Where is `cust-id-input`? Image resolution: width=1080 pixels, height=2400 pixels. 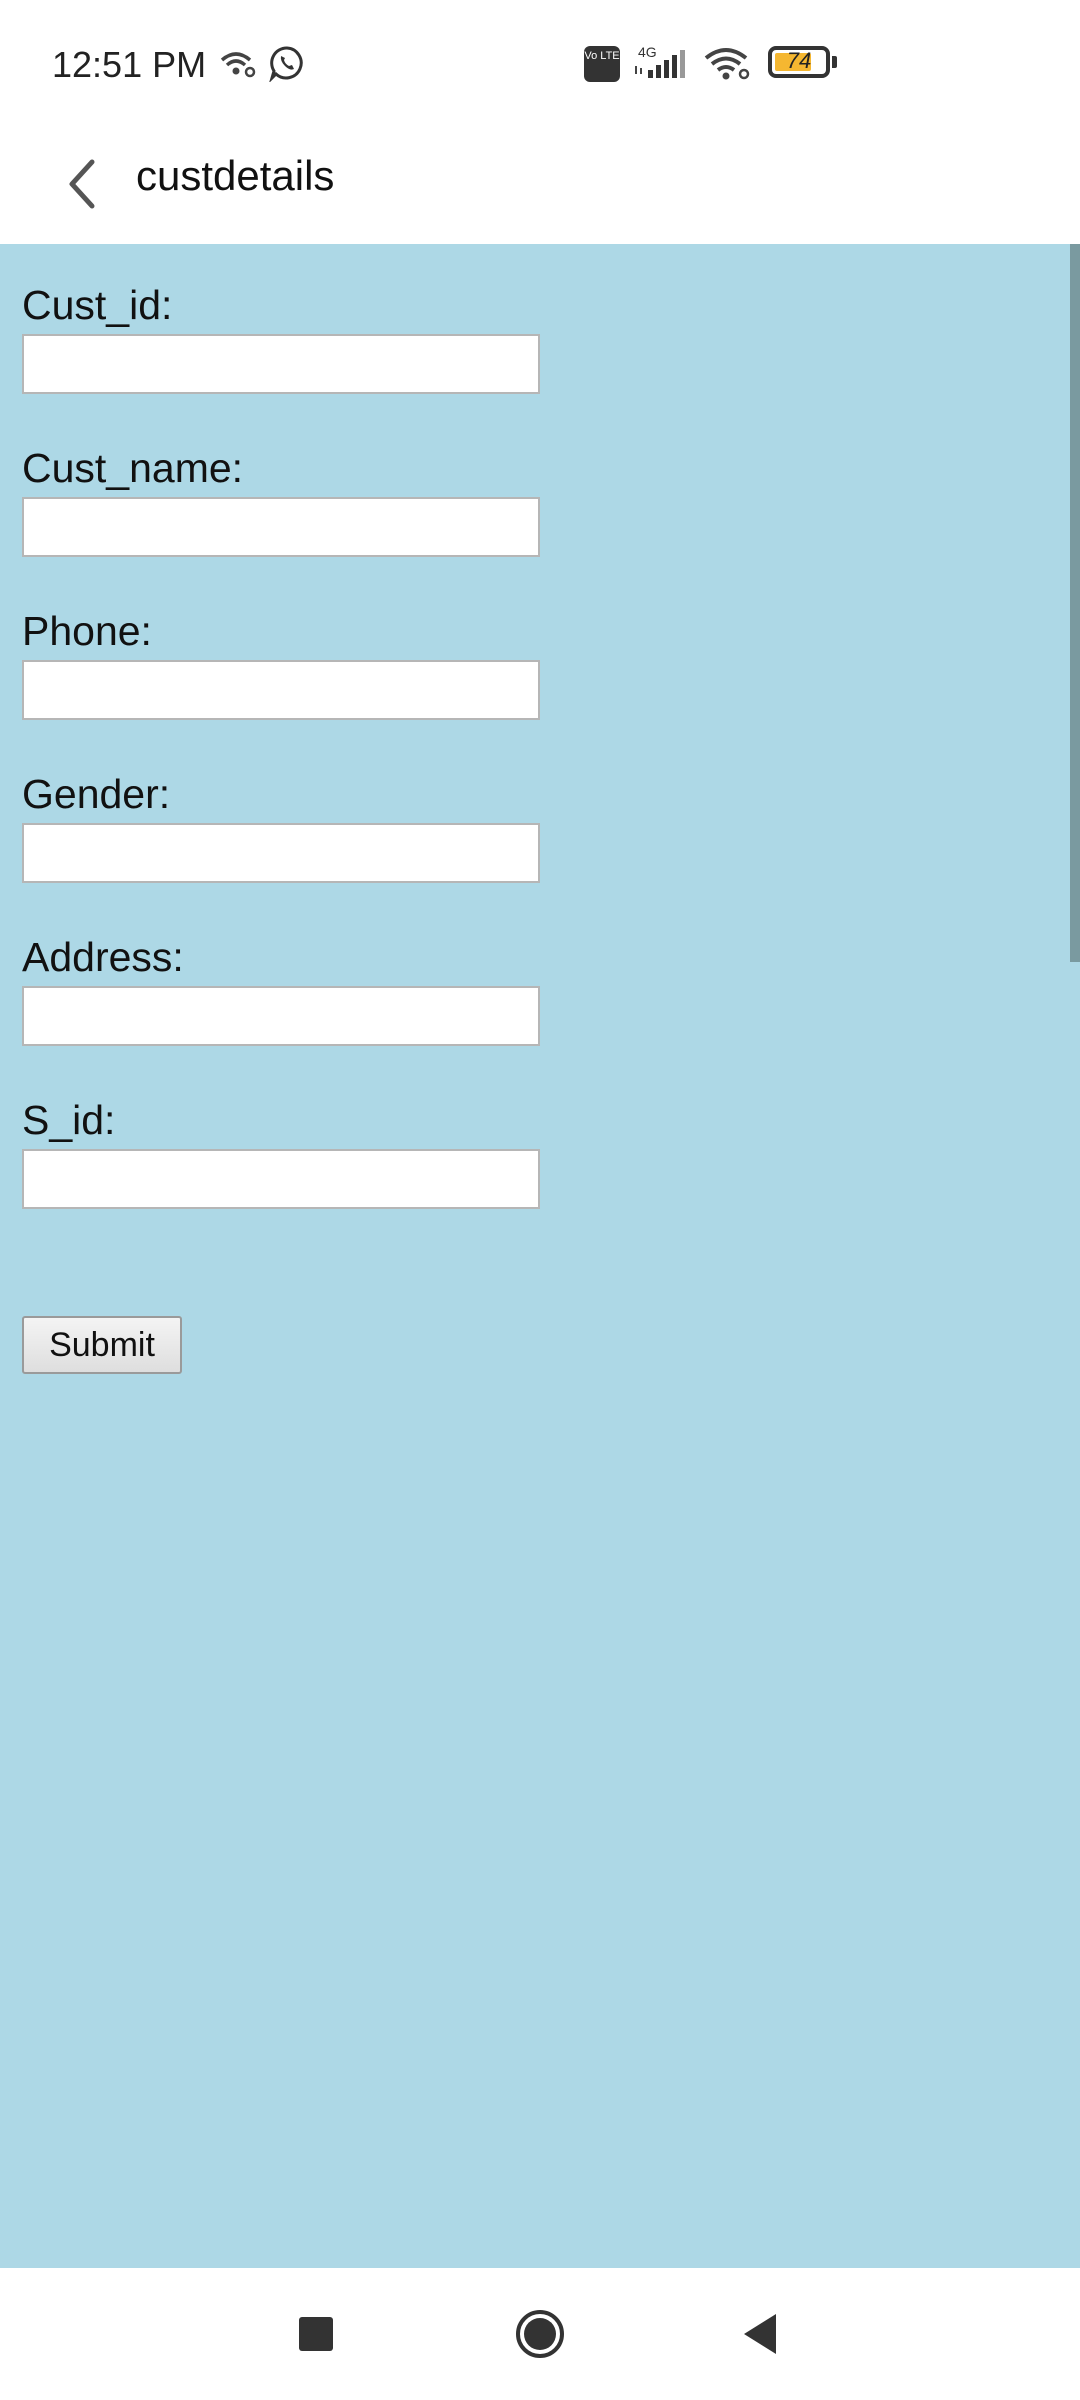
cust-id-input is located at coordinates (281, 364).